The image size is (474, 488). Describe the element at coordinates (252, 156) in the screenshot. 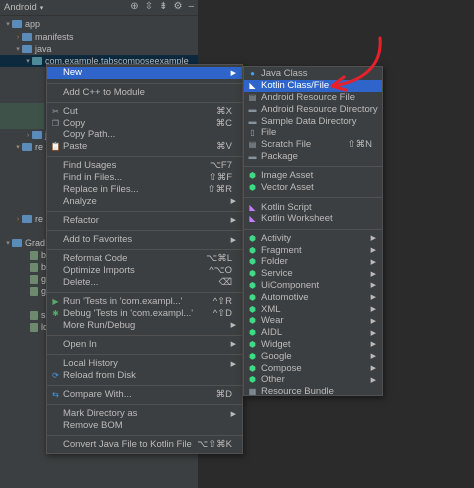

I see `package-icon: ▬` at that location.